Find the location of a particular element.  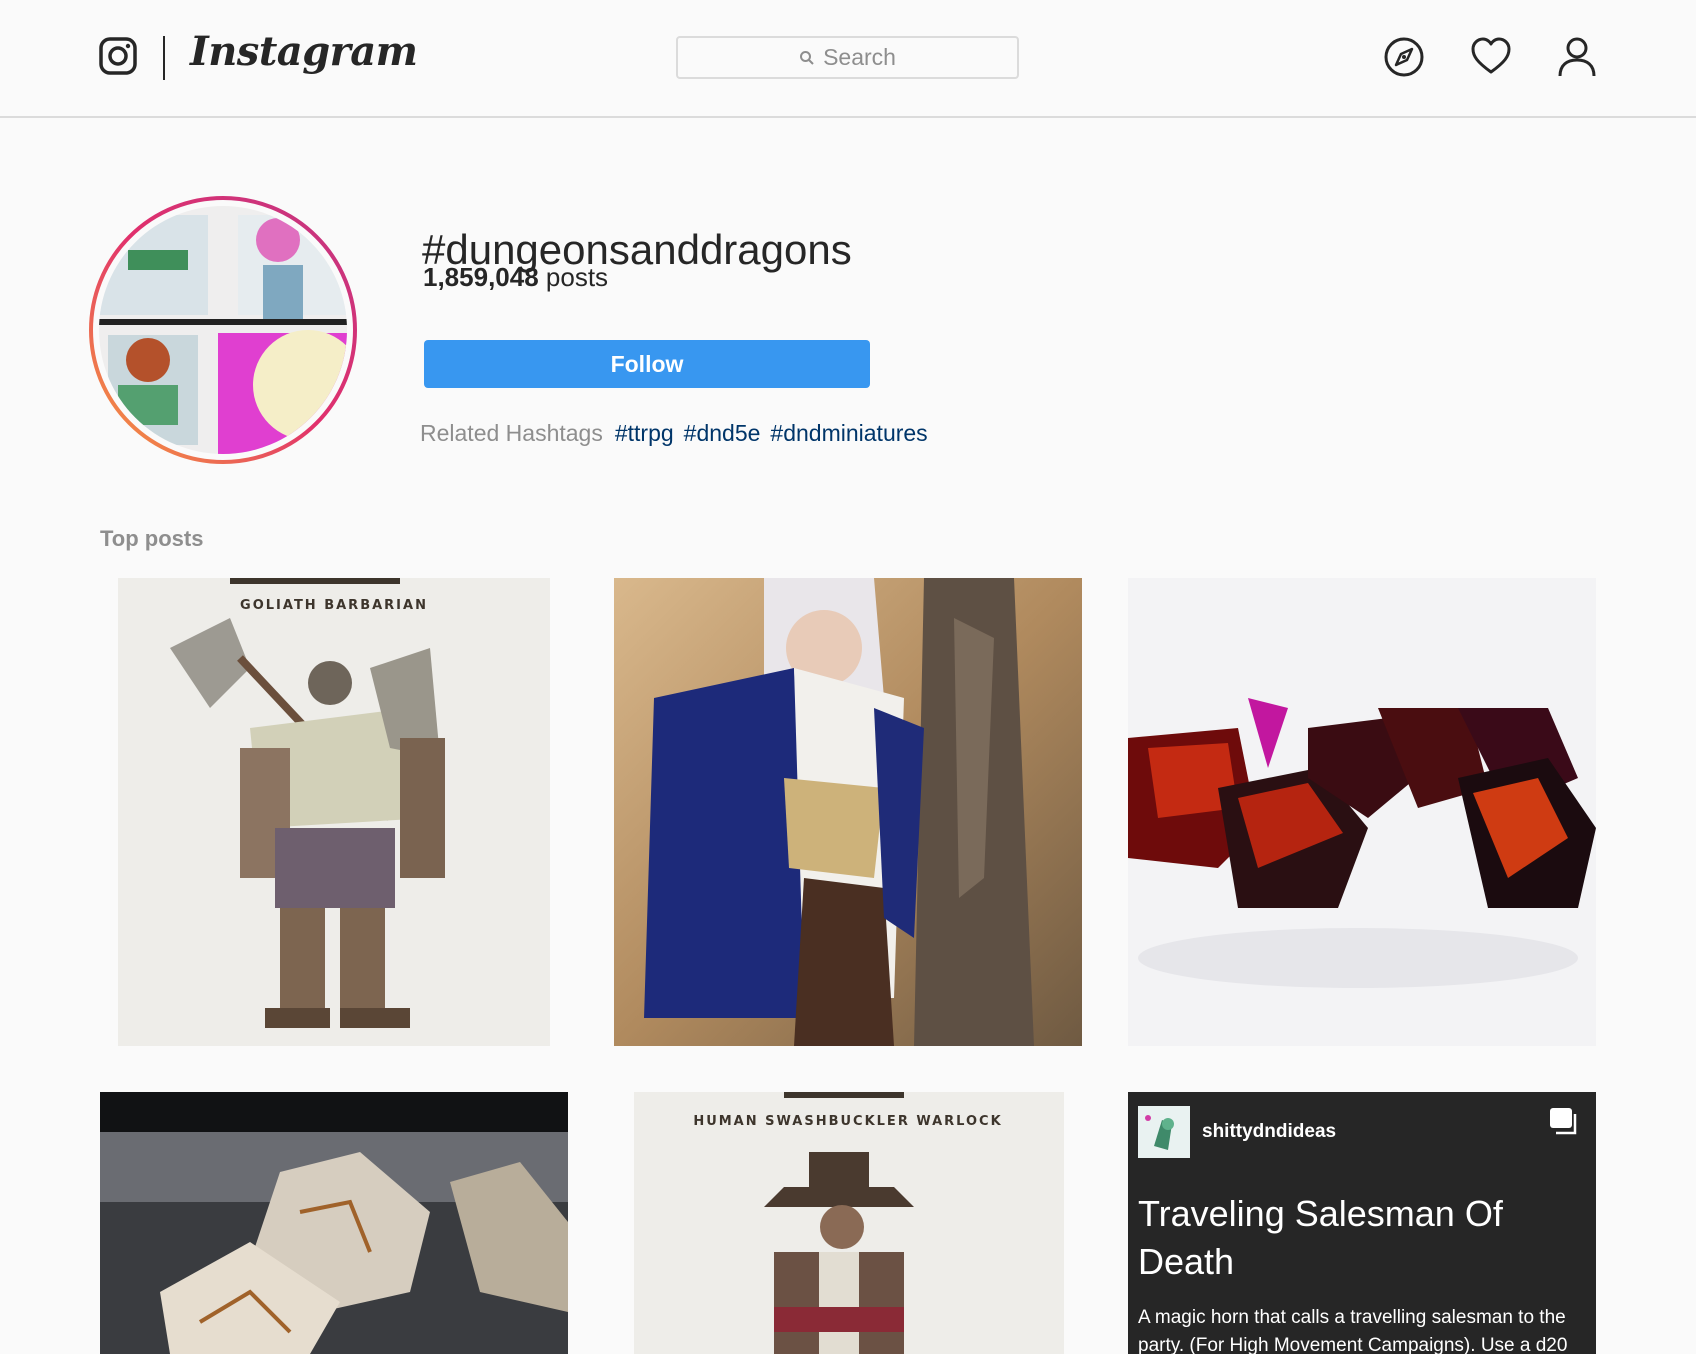

related-hashtag-link: #ttrpg is located at coordinates (644, 433).